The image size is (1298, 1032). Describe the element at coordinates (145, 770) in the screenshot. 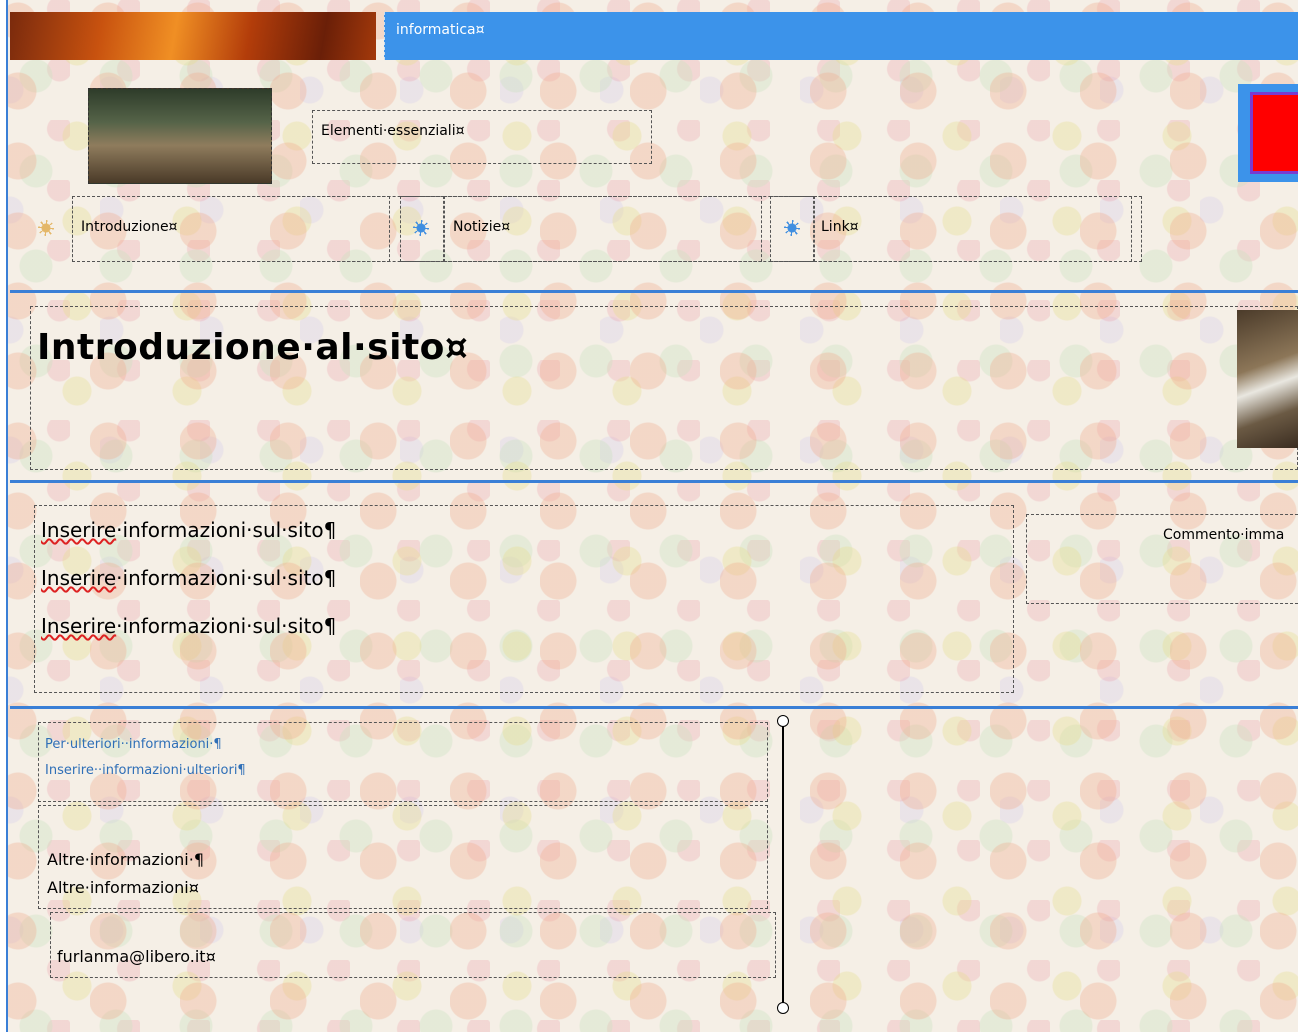

I see `more-info-line2: Inserire··informazioni·ulteriori¶` at that location.